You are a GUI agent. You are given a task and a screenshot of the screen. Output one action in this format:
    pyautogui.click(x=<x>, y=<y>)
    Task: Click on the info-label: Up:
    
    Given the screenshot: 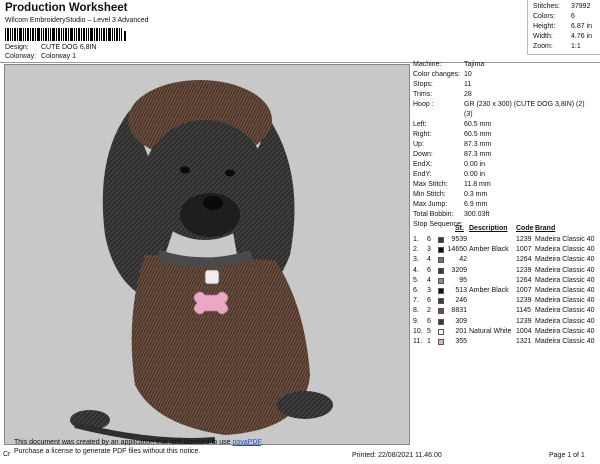 What is the action you would take?
    pyautogui.click(x=418, y=144)
    